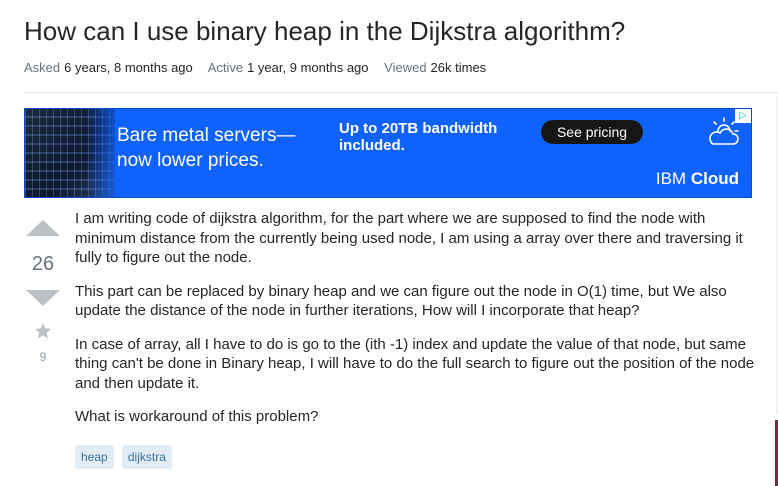 This screenshot has height=486, width=778. What do you see at coordinates (42, 67) in the screenshot?
I see `asked-label: Asked` at bounding box center [42, 67].